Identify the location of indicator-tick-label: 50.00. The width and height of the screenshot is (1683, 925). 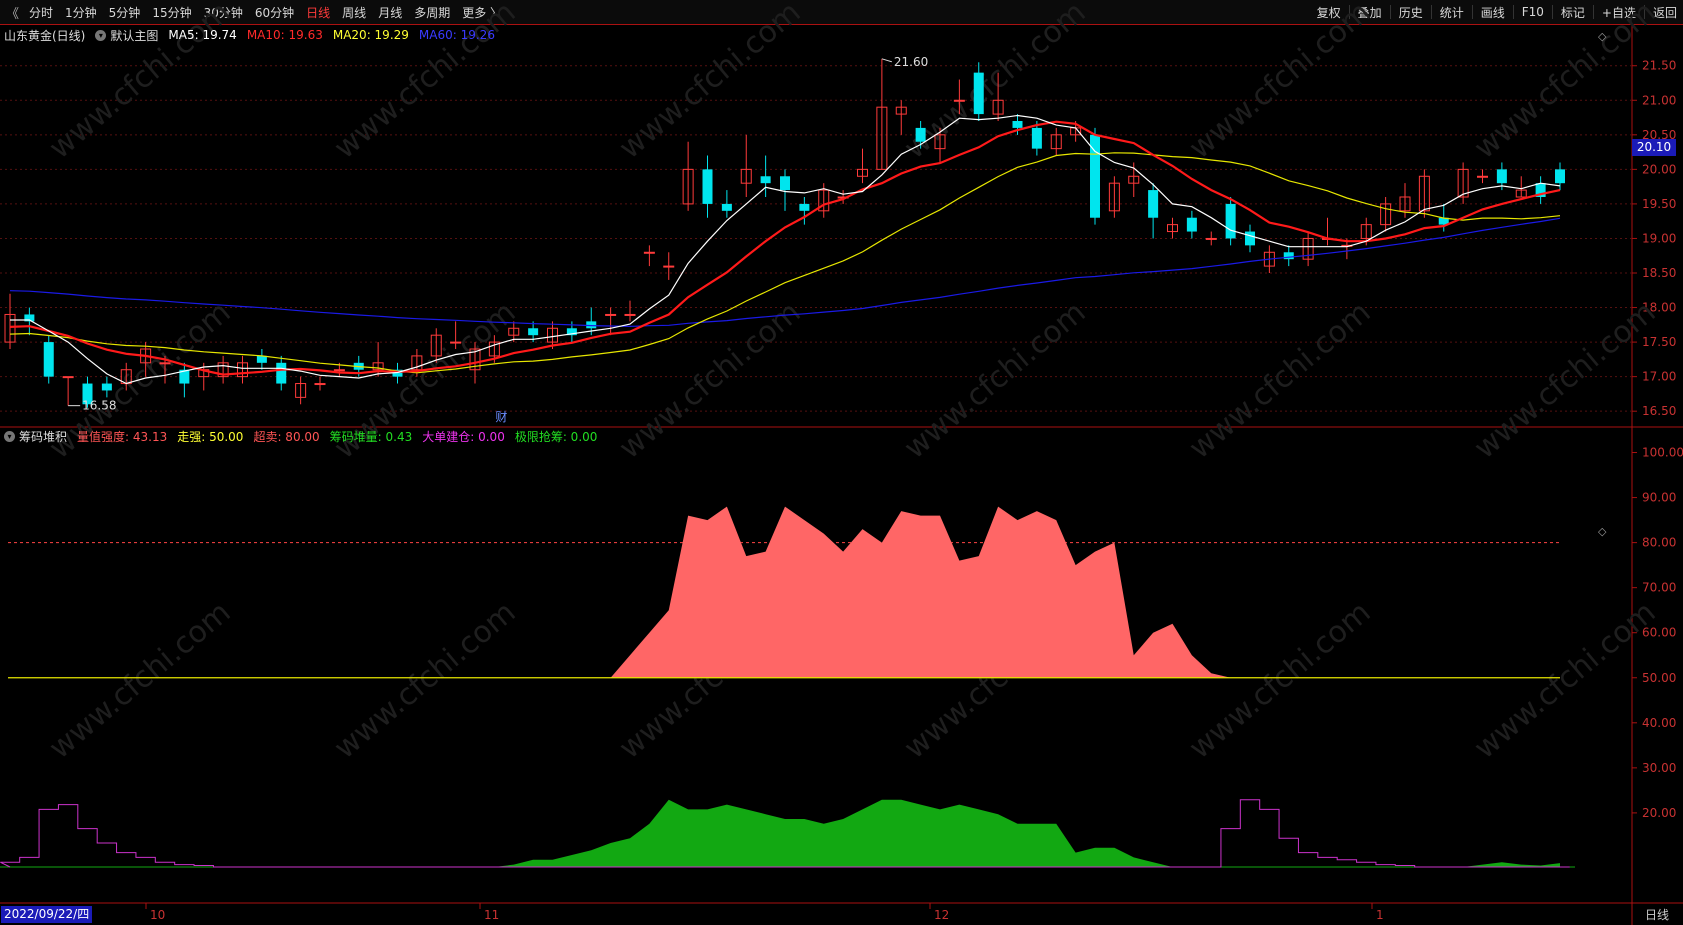
(1659, 678).